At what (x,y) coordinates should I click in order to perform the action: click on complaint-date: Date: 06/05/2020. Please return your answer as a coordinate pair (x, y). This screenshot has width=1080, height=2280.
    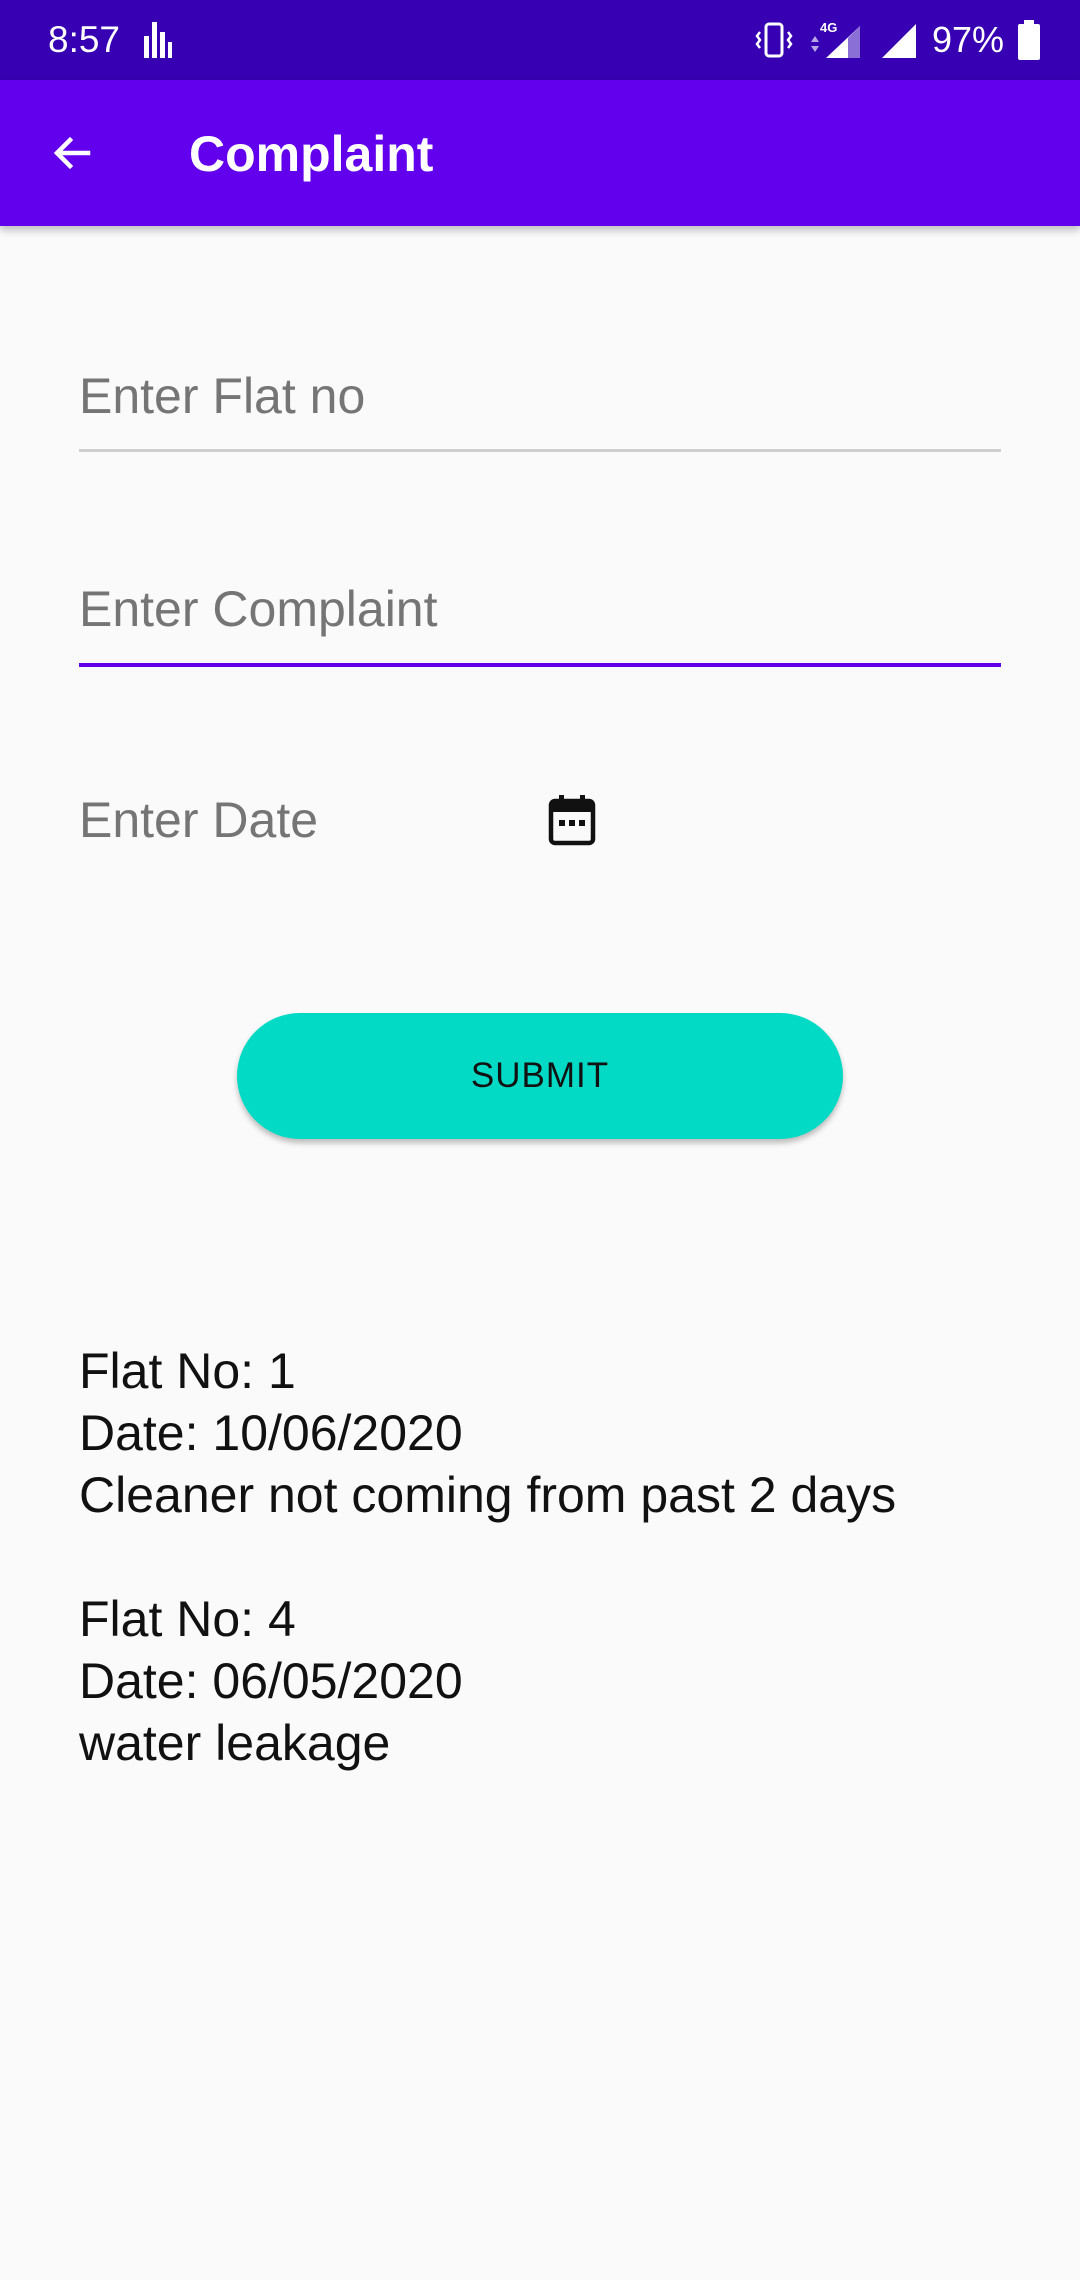
    Looking at the image, I should click on (271, 1681).